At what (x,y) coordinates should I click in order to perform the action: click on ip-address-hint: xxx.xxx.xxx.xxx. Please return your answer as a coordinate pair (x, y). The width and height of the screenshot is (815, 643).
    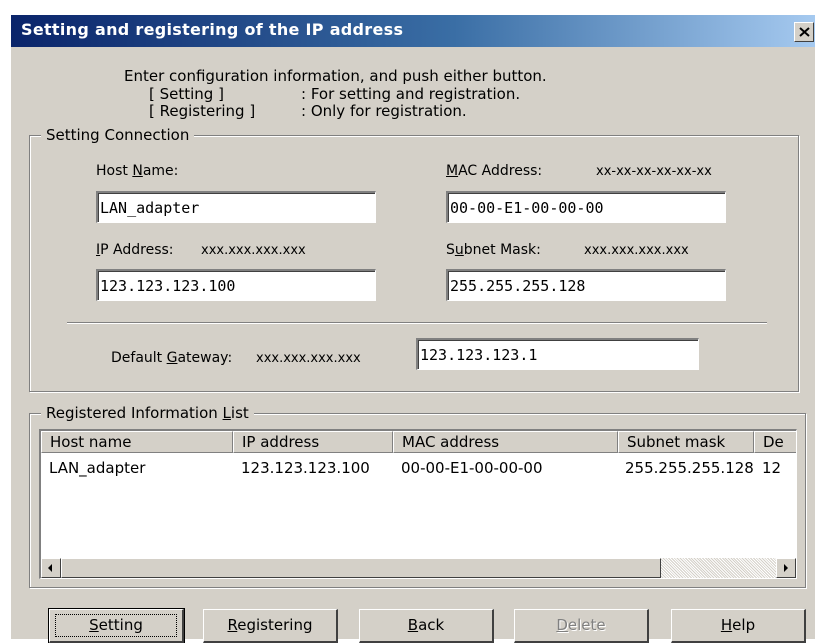
    Looking at the image, I should click on (253, 250).